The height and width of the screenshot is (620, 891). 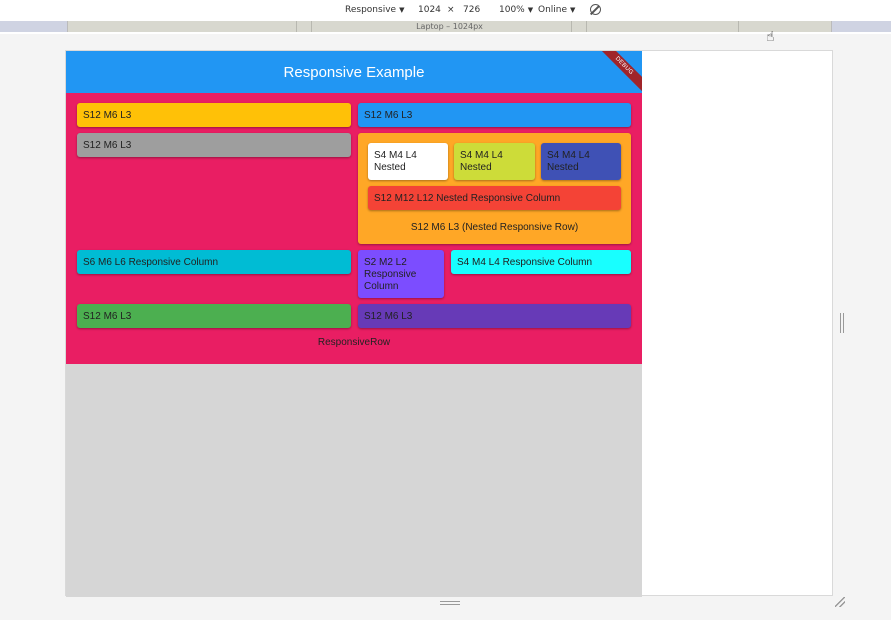 What do you see at coordinates (371, 10) in the screenshot?
I see `device-select-label: Responsive` at bounding box center [371, 10].